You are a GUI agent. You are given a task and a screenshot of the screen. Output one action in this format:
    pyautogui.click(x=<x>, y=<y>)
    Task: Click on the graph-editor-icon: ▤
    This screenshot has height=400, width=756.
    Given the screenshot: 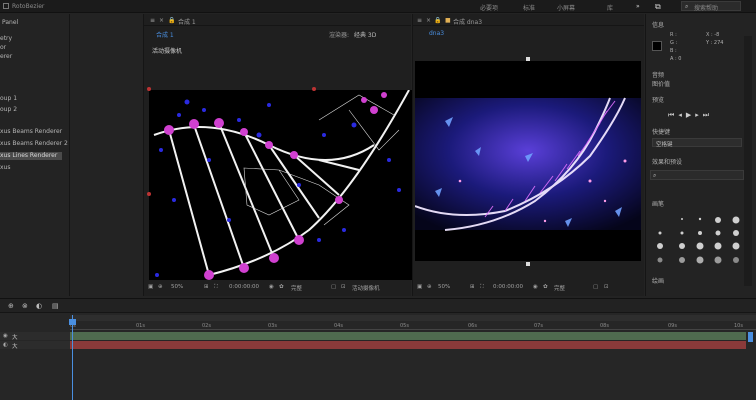 What is the action you would take?
    pyautogui.click(x=55, y=306)
    